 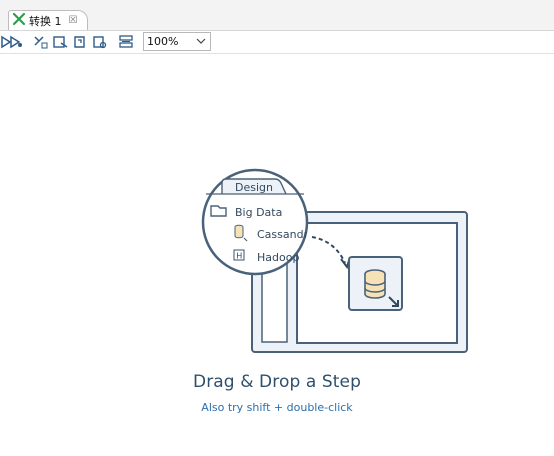 What do you see at coordinates (19, 20) in the screenshot?
I see `transformation-icon` at bounding box center [19, 20].